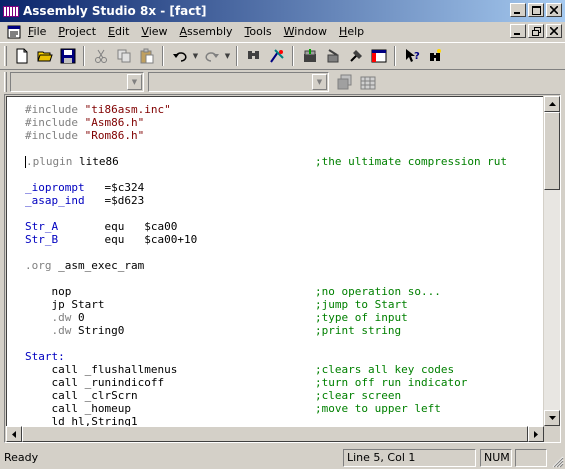 The image size is (565, 469). What do you see at coordinates (552, 418) in the screenshot?
I see `scroll-down-button` at bounding box center [552, 418].